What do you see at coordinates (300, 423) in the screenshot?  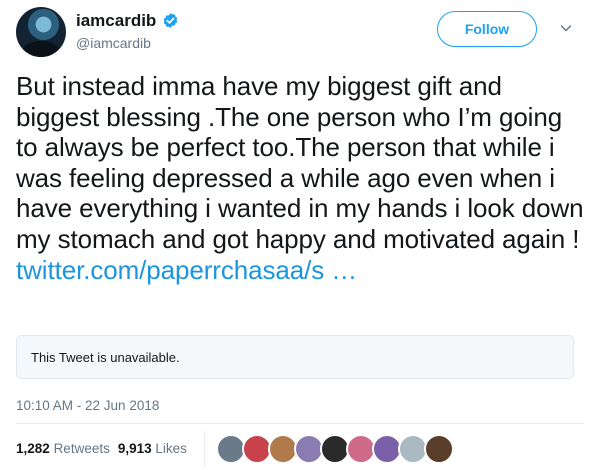 I see `divider` at bounding box center [300, 423].